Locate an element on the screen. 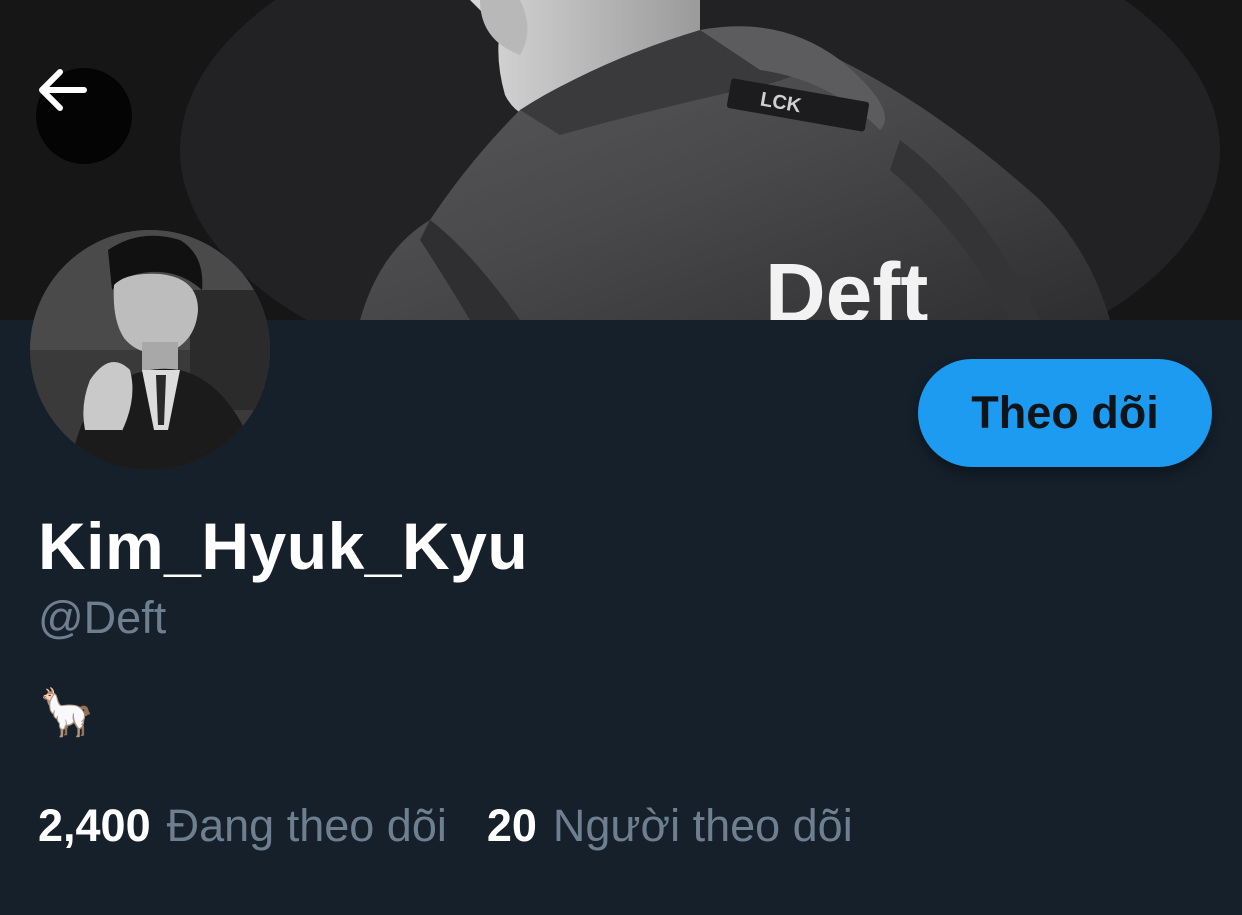 This screenshot has height=915, width=1242. profile-stats: 2,400 Đang theo dõi 20 Người theo dõi is located at coordinates (445, 826).